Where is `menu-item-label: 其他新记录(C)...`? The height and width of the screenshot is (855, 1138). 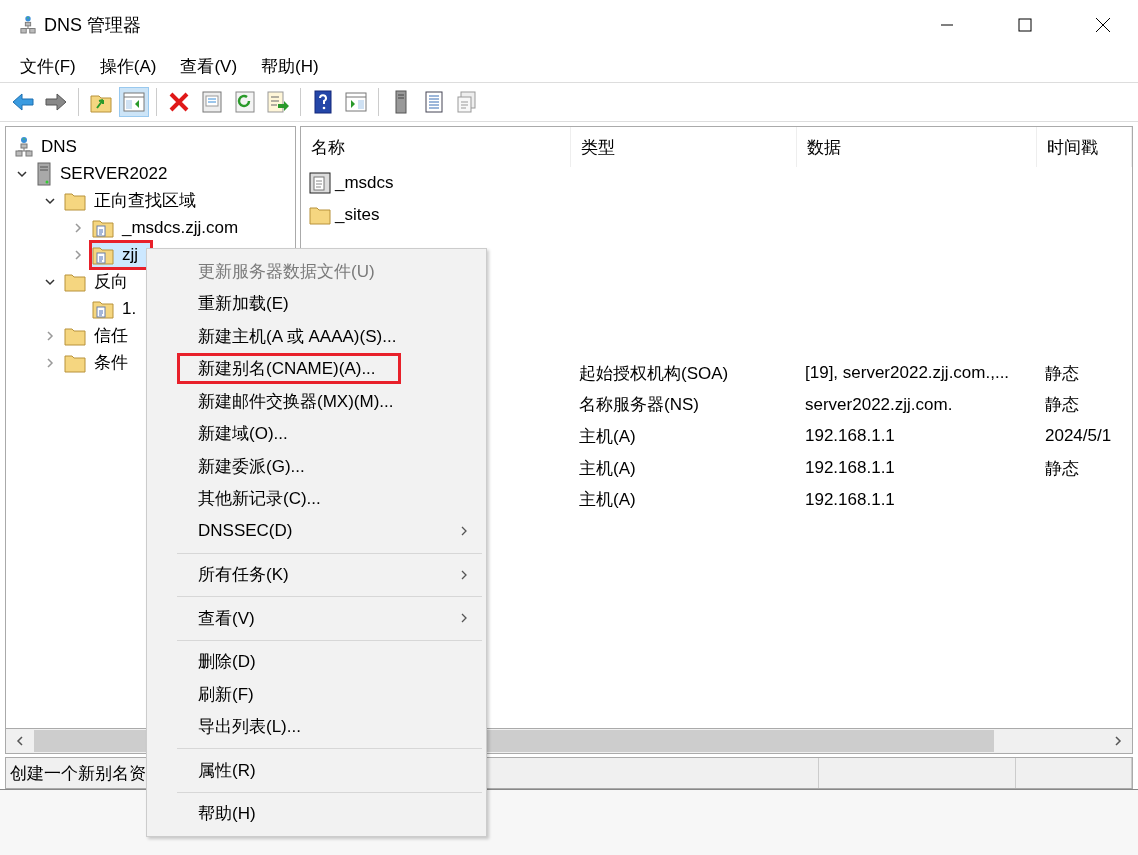 menu-item-label: 其他新记录(C)... is located at coordinates (259, 499).